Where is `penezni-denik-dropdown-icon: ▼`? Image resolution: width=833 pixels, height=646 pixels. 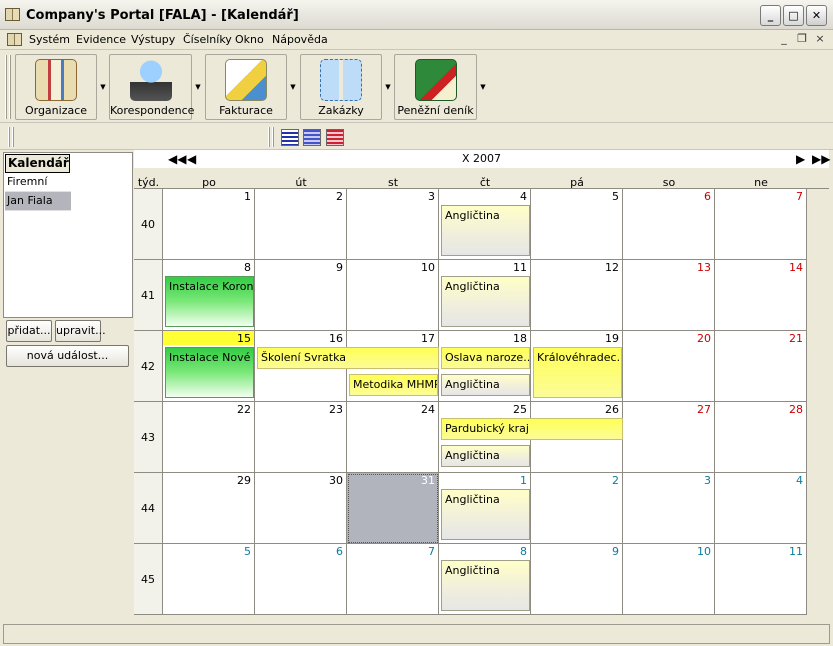 penezni-denik-dropdown-icon: ▼ is located at coordinates (483, 87).